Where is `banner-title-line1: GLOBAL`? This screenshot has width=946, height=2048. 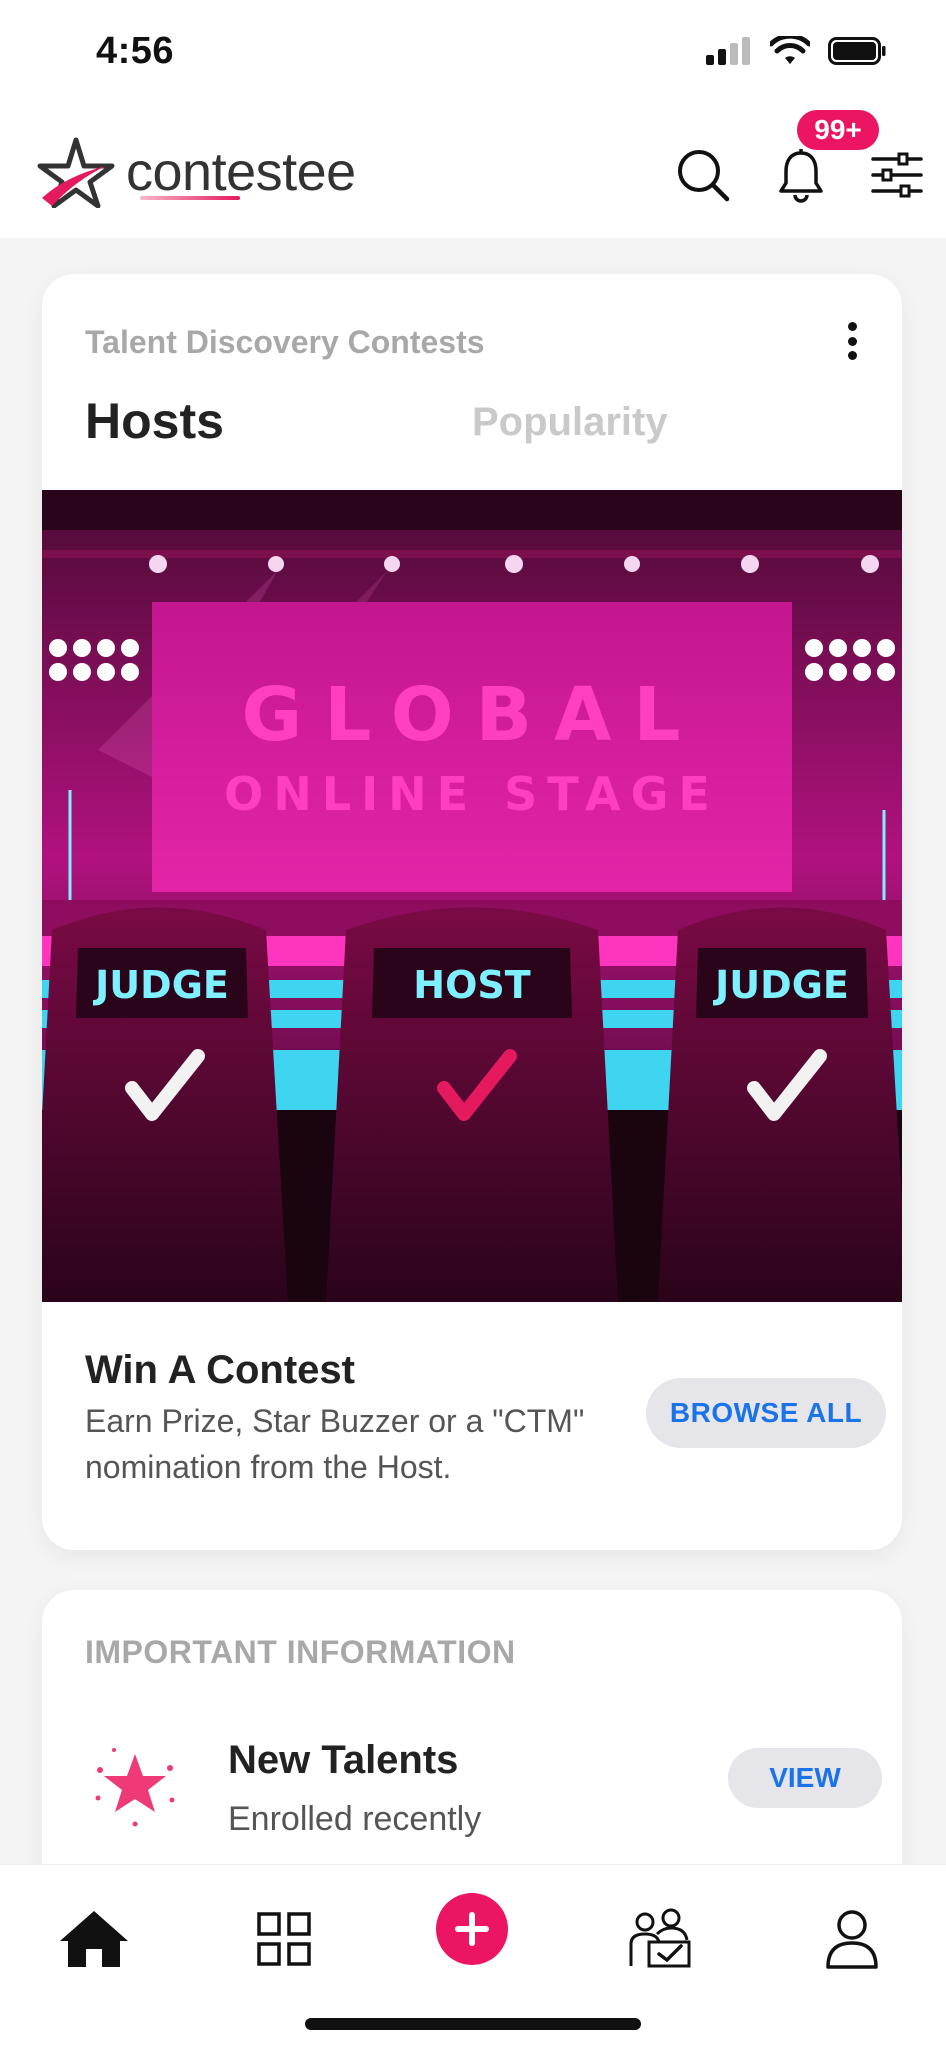 banner-title-line1: GLOBAL is located at coordinates (472, 715).